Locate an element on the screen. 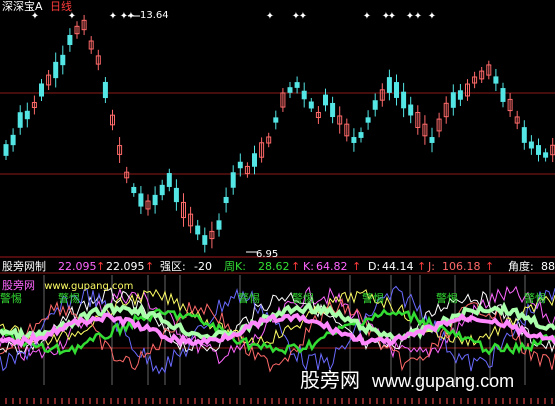 The width and height of the screenshot is (555, 406). d-arrow: ↑ is located at coordinates (422, 266).